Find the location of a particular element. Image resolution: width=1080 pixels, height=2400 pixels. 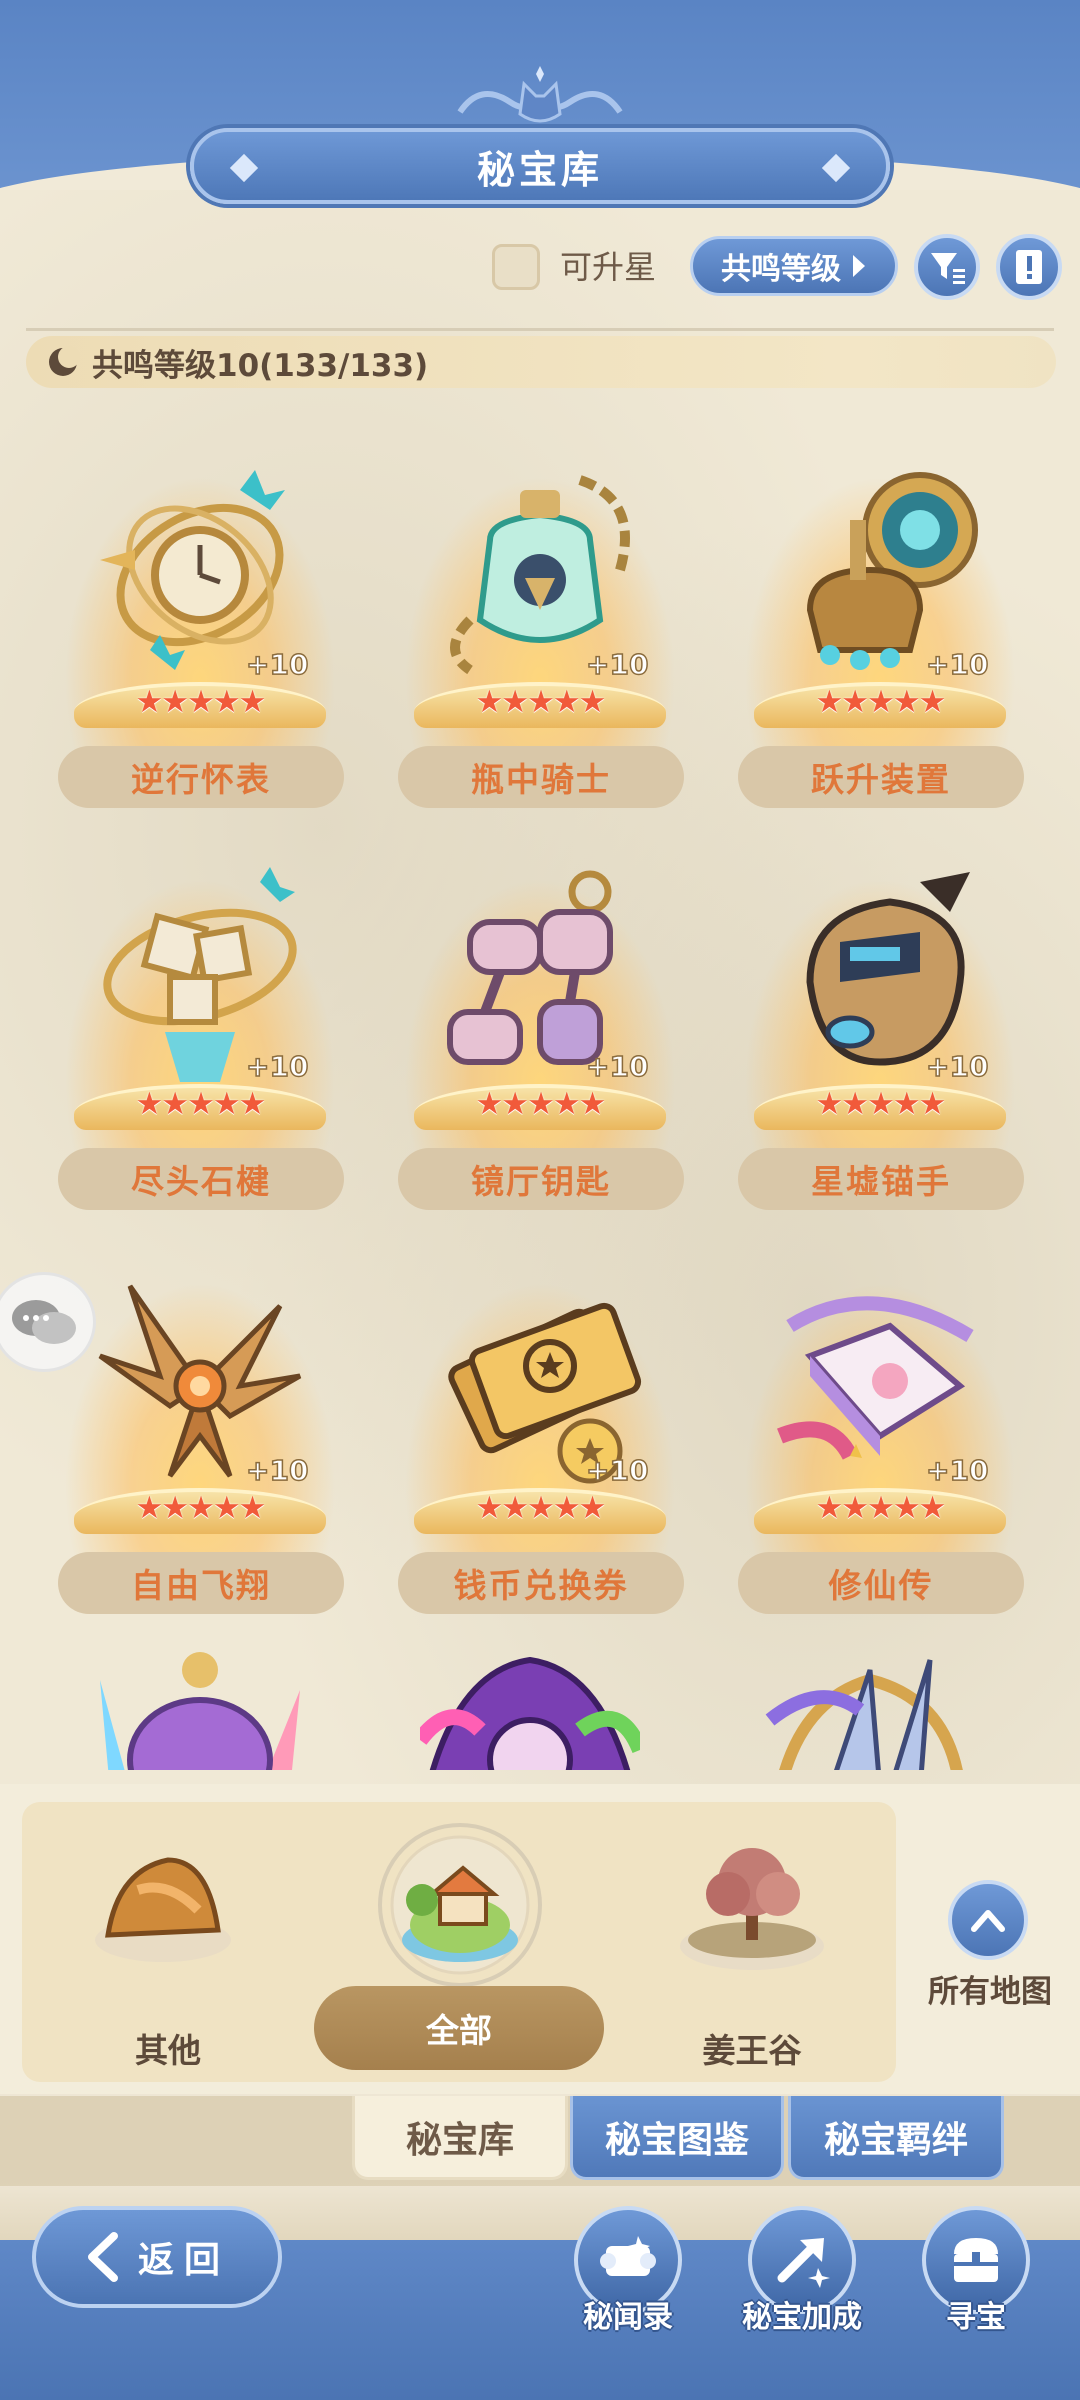

level-sort-label: 共鸣等级 is located at coordinates (781, 269).